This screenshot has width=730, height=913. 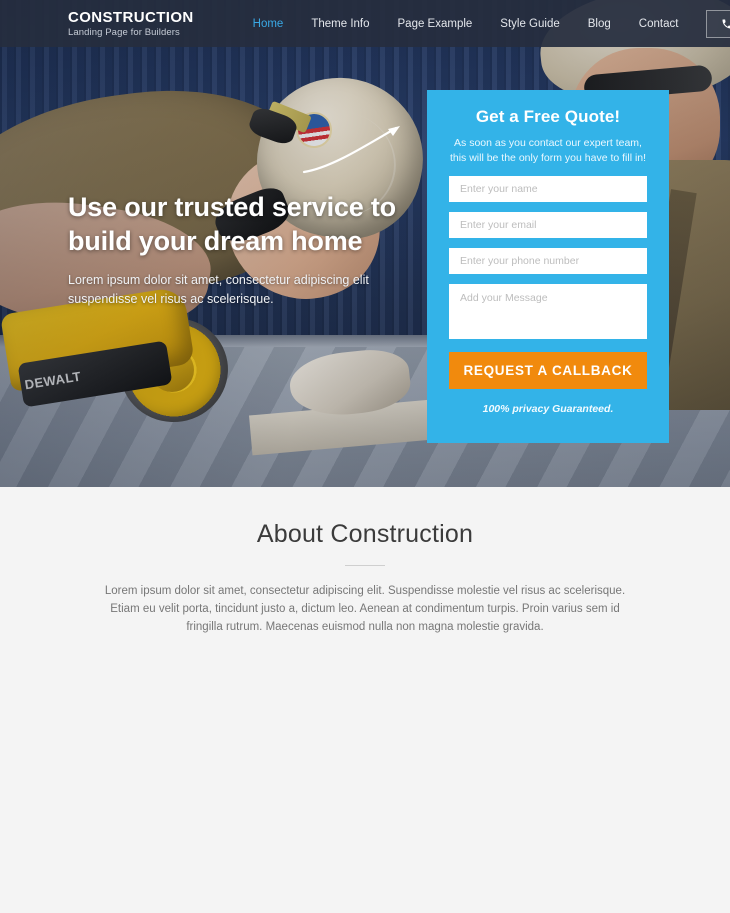 I want to click on phone-input, so click(x=548, y=261).